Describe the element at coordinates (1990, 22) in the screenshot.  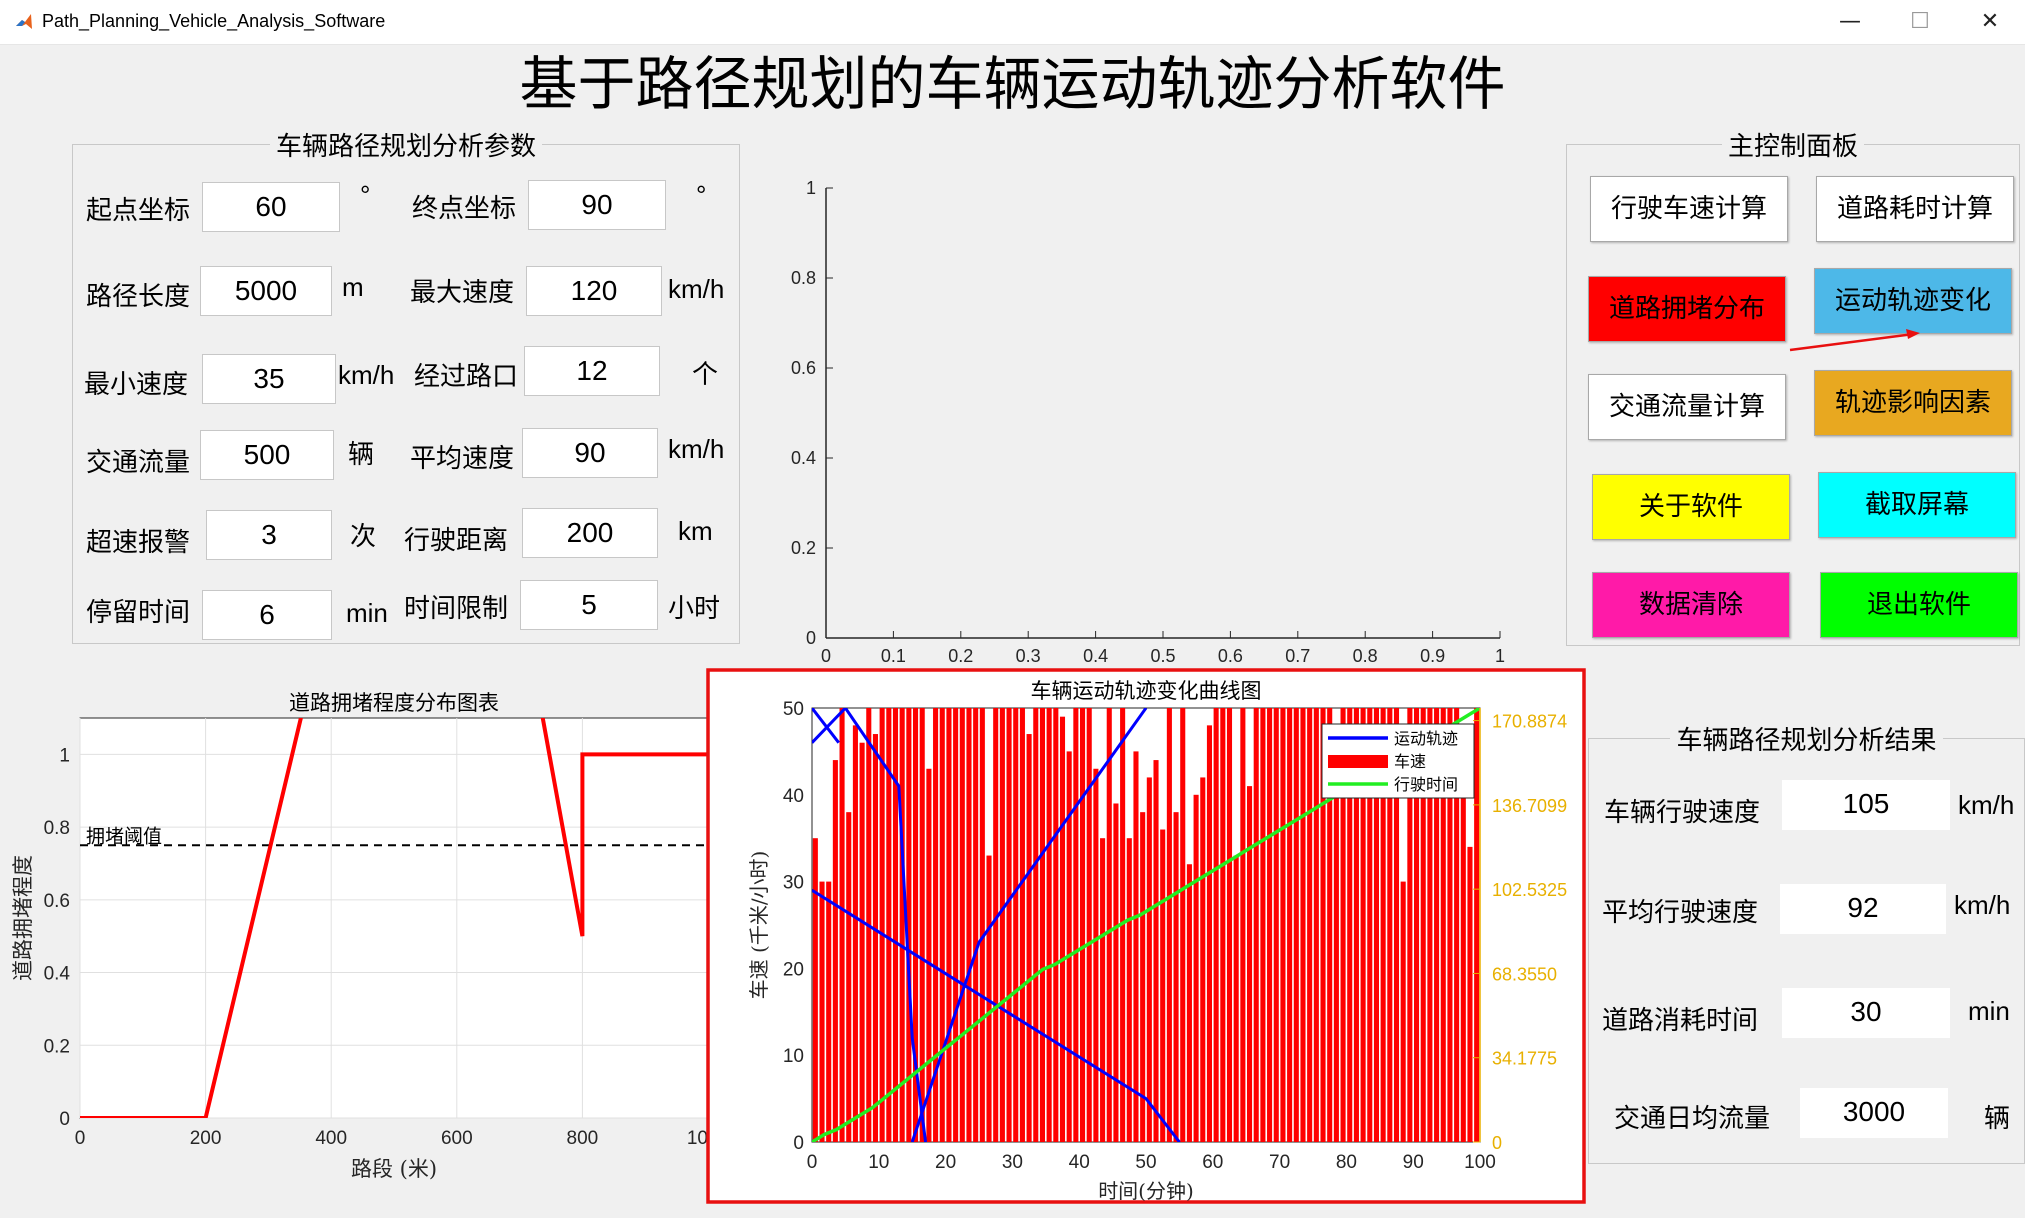
I see `close-button: ✕` at that location.